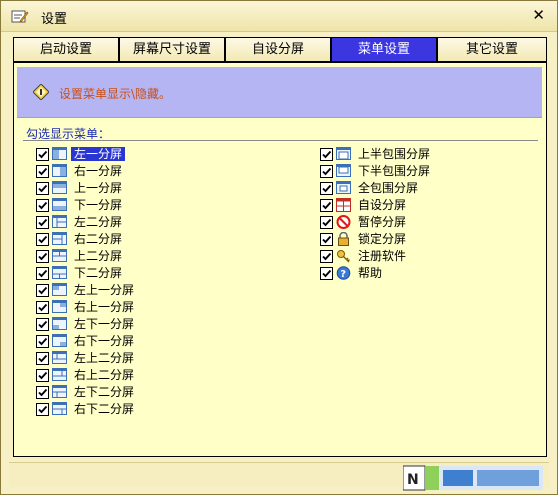 The height and width of the screenshot is (495, 558). I want to click on menu-option-label: 右二分屏, so click(98, 239).